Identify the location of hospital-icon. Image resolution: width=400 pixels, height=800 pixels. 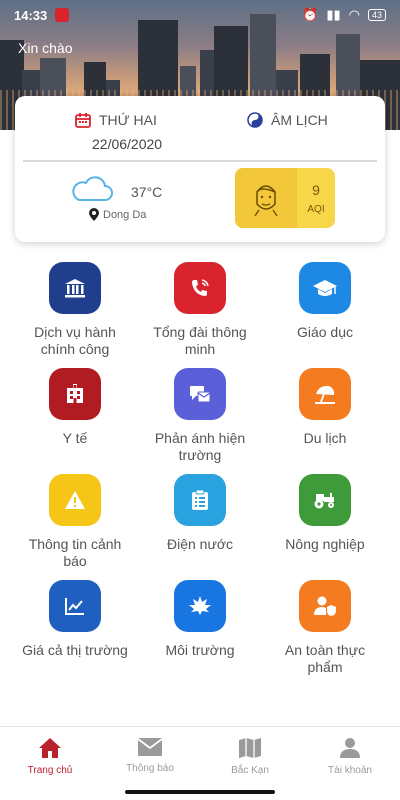
(75, 394).